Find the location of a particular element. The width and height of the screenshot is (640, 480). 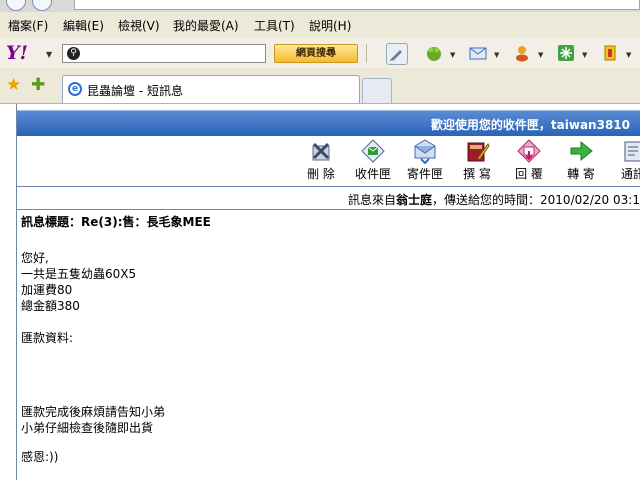

address-bar is located at coordinates (357, 5).